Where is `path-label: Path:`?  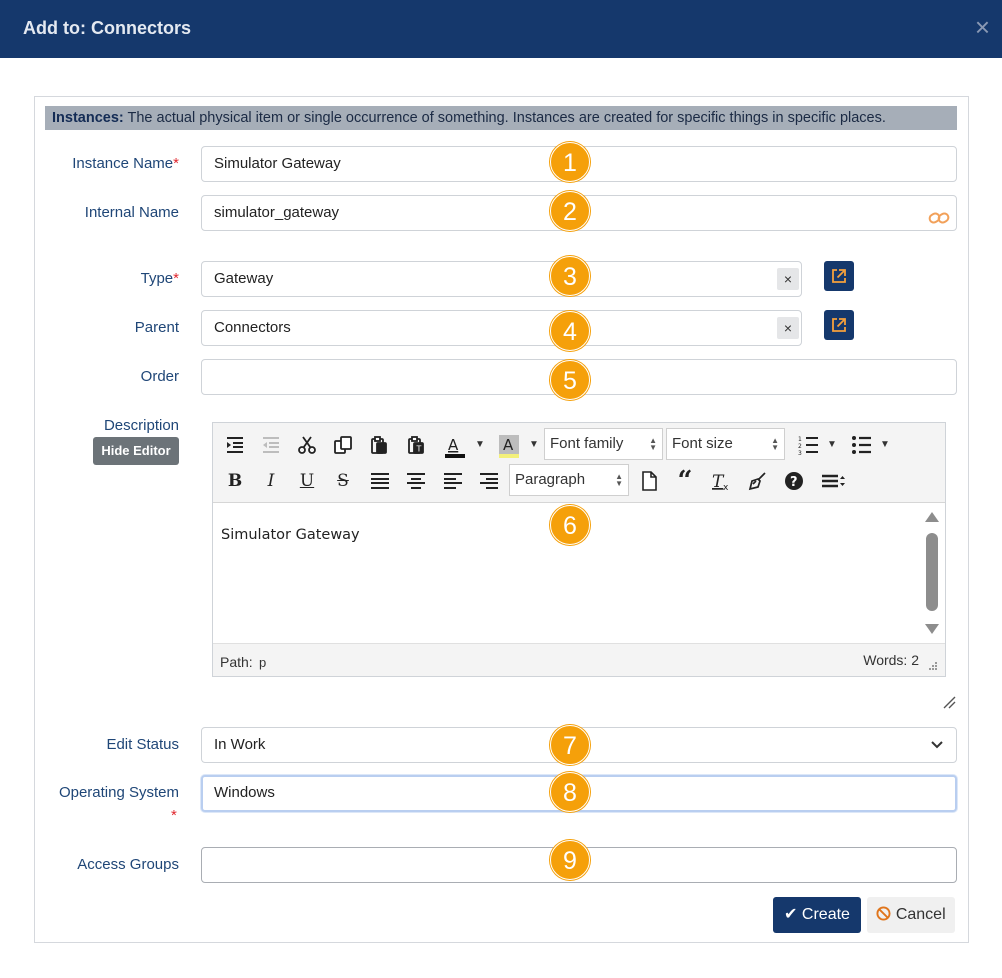 path-label: Path: is located at coordinates (236, 662).